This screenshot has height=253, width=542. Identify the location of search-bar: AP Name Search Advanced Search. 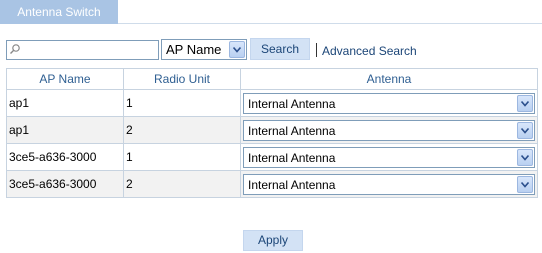
(274, 49).